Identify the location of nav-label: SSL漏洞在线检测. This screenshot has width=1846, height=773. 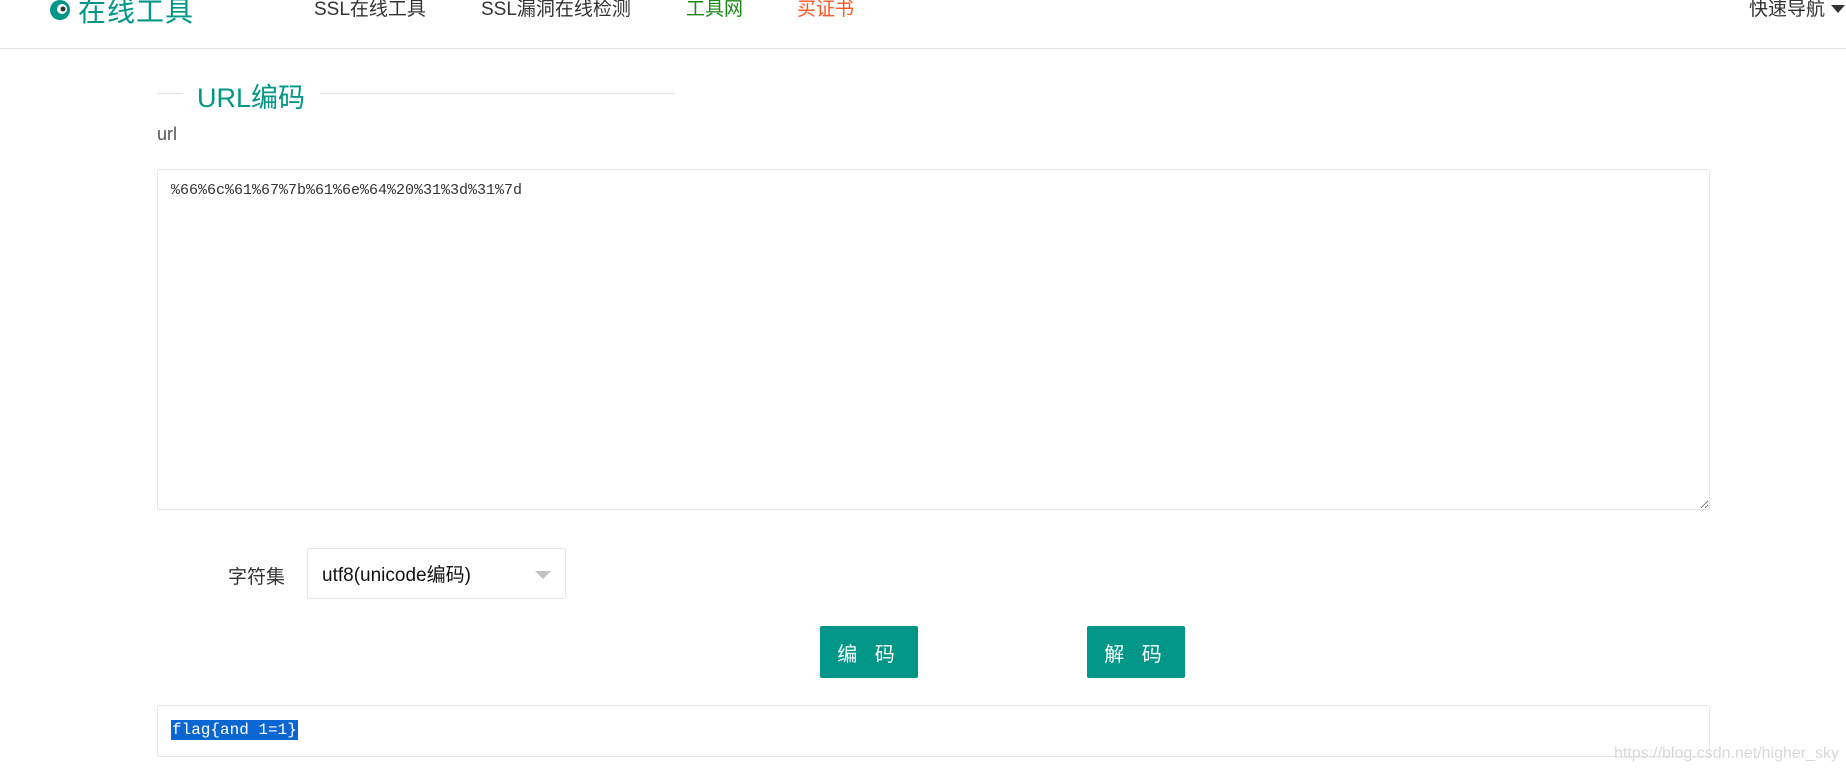
(556, 10).